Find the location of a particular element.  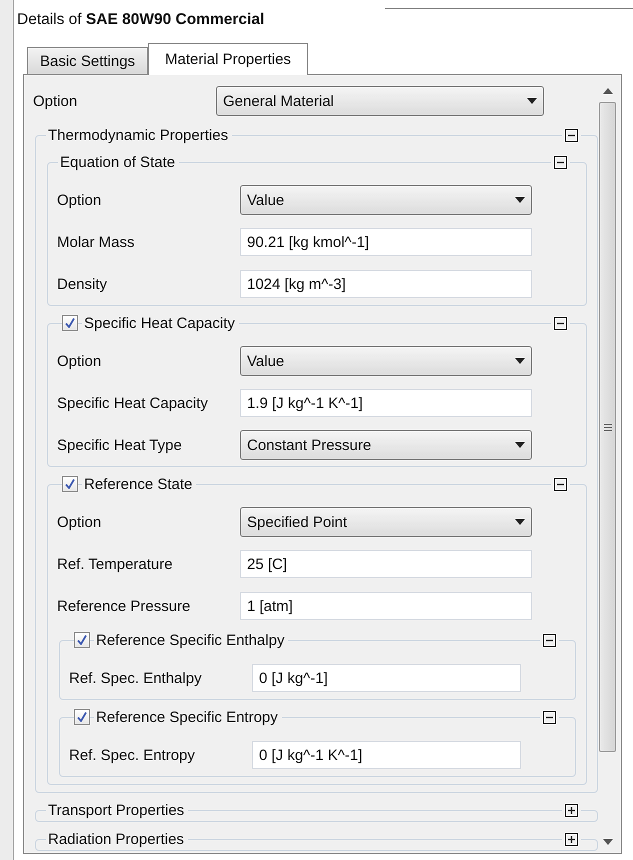

group-title: Reference Specific Entropy is located at coordinates (188, 717).